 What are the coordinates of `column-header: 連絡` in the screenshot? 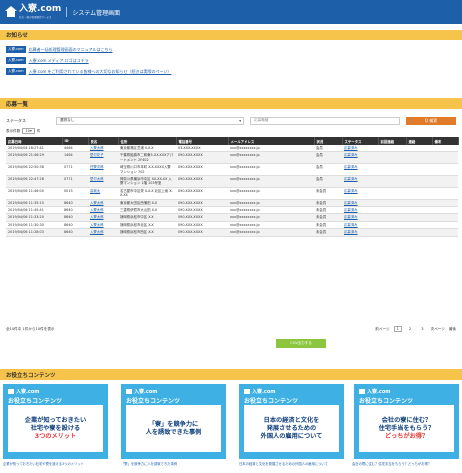 It's located at (419, 141).